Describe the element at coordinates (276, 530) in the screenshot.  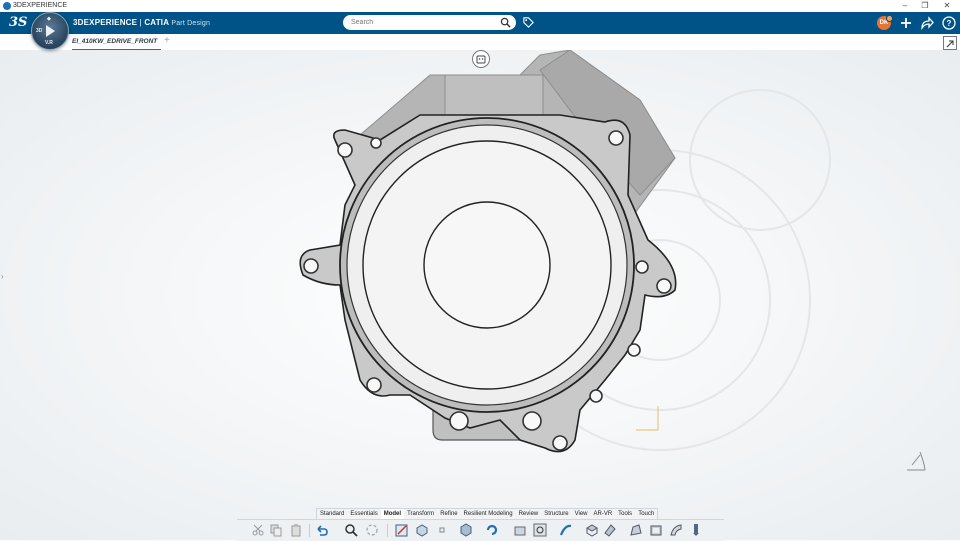
I see `copy-icon` at that location.